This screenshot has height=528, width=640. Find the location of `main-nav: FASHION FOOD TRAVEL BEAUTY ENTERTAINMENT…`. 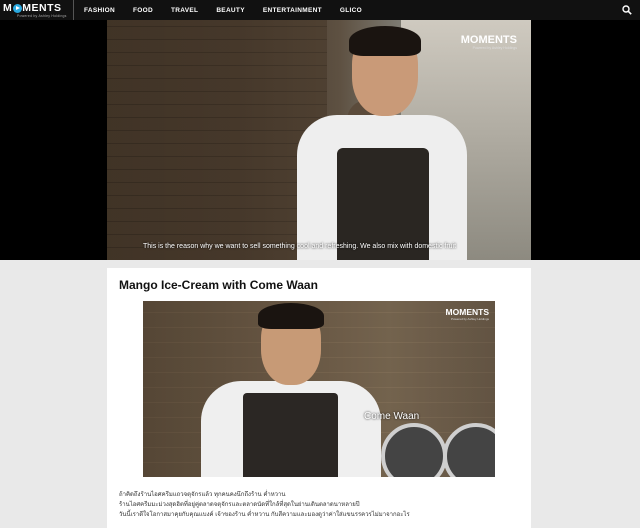

main-nav: FASHION FOOD TRAVEL BEAUTY ENTERTAINMENT… is located at coordinates (232, 10).